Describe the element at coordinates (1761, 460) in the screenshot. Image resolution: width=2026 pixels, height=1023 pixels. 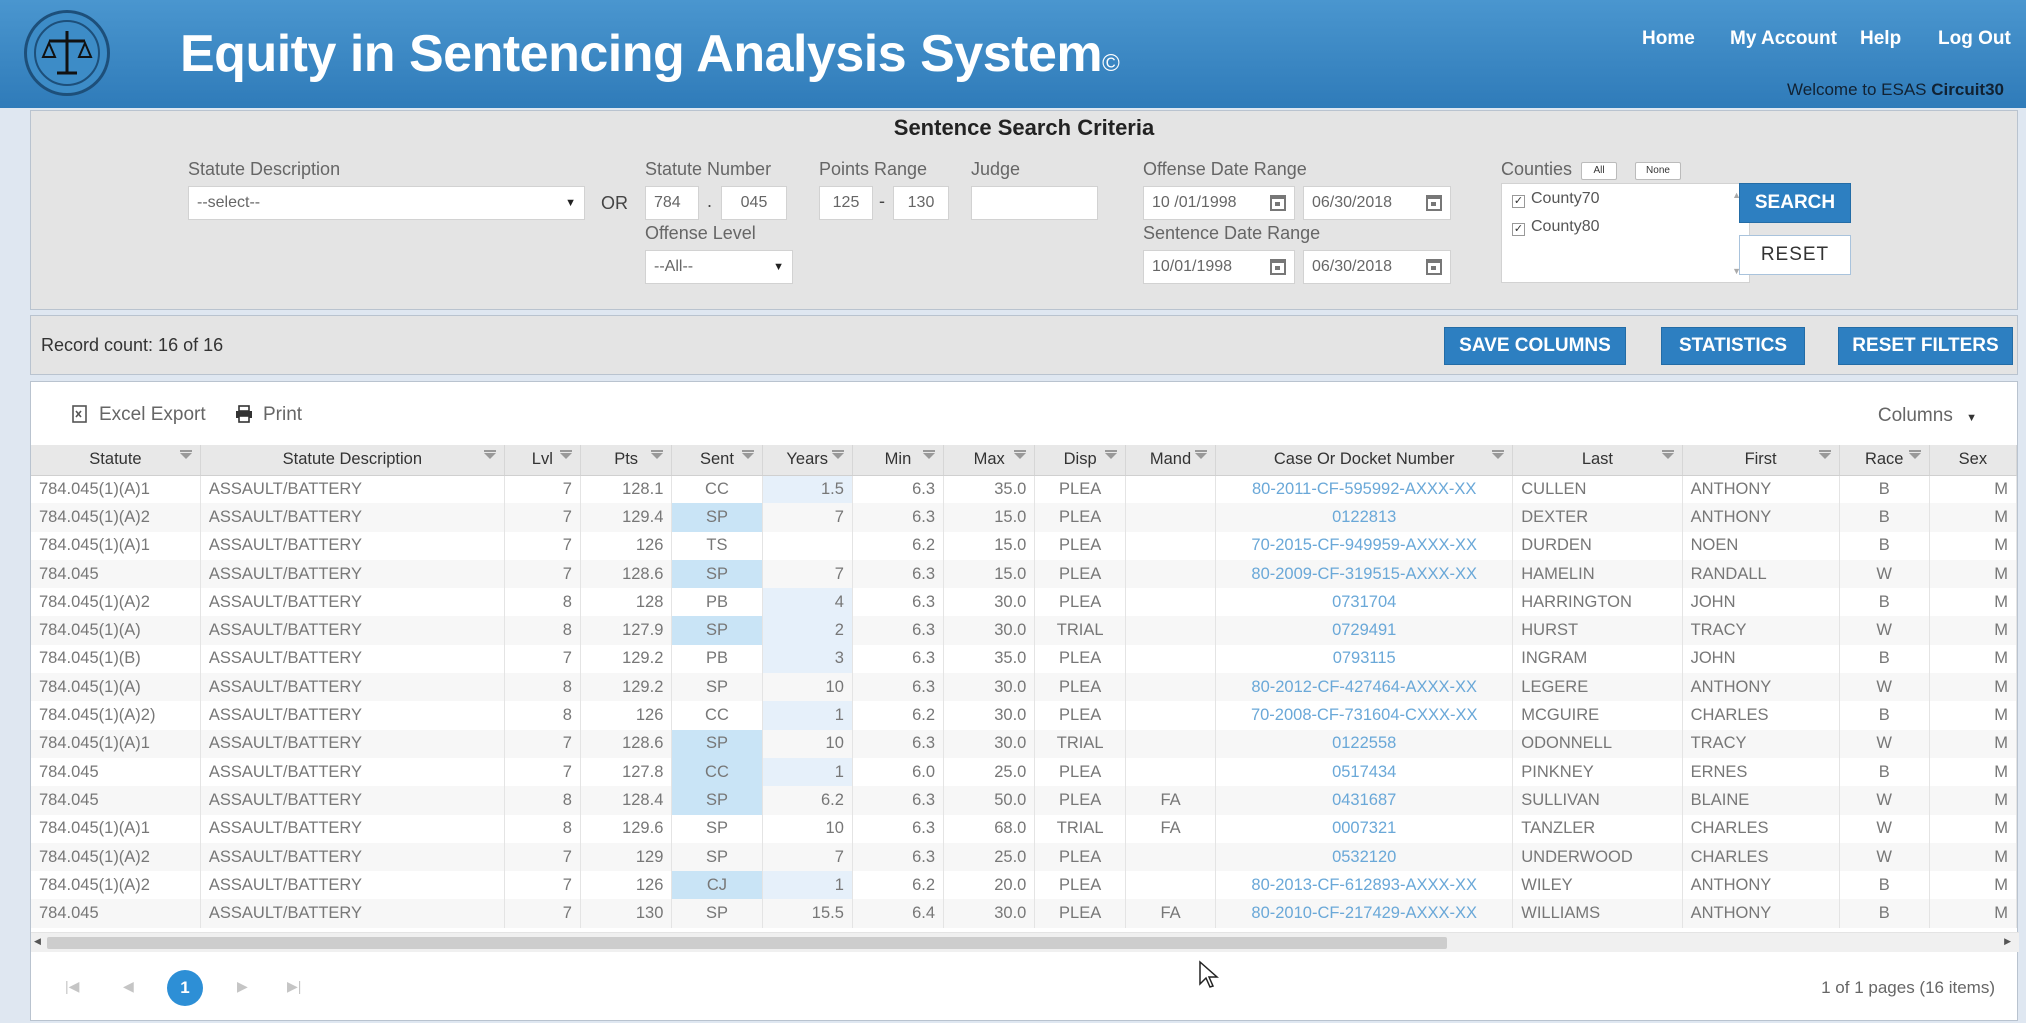
I see `column-header-first-name: First` at that location.